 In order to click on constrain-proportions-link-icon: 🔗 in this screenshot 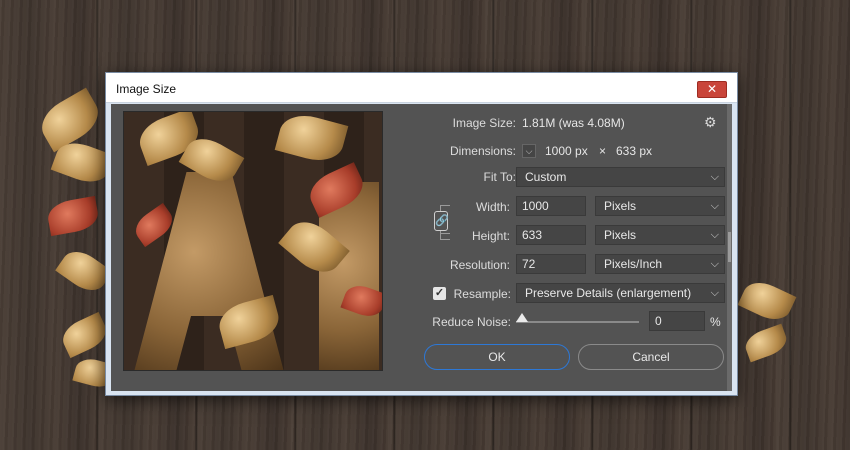, I will do `click(441, 221)`.